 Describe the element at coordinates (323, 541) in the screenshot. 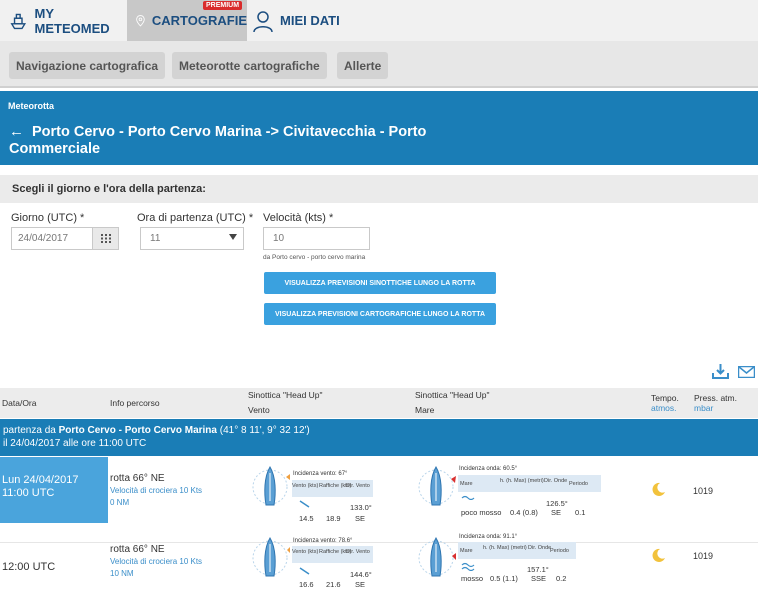

I see `wind-incidence: Incidenza vento: 78.6°` at that location.